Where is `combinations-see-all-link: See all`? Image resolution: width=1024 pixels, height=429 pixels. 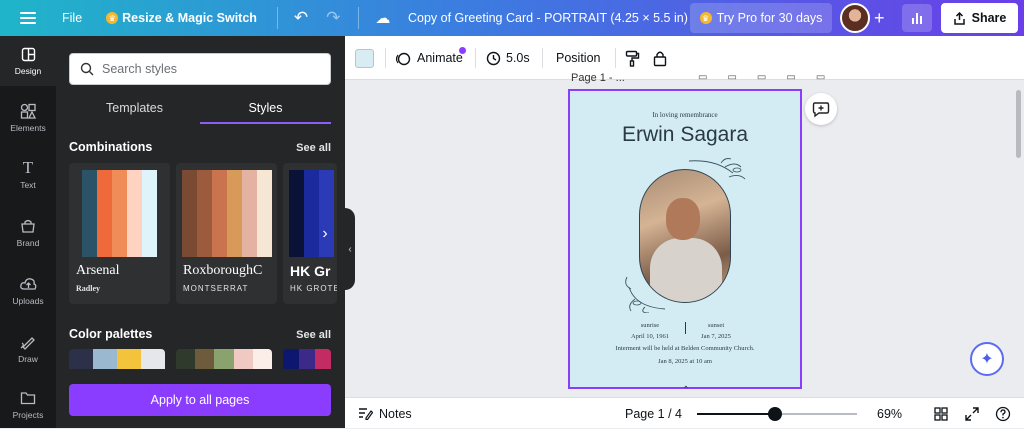
combinations-see-all-link: See all is located at coordinates (313, 148).